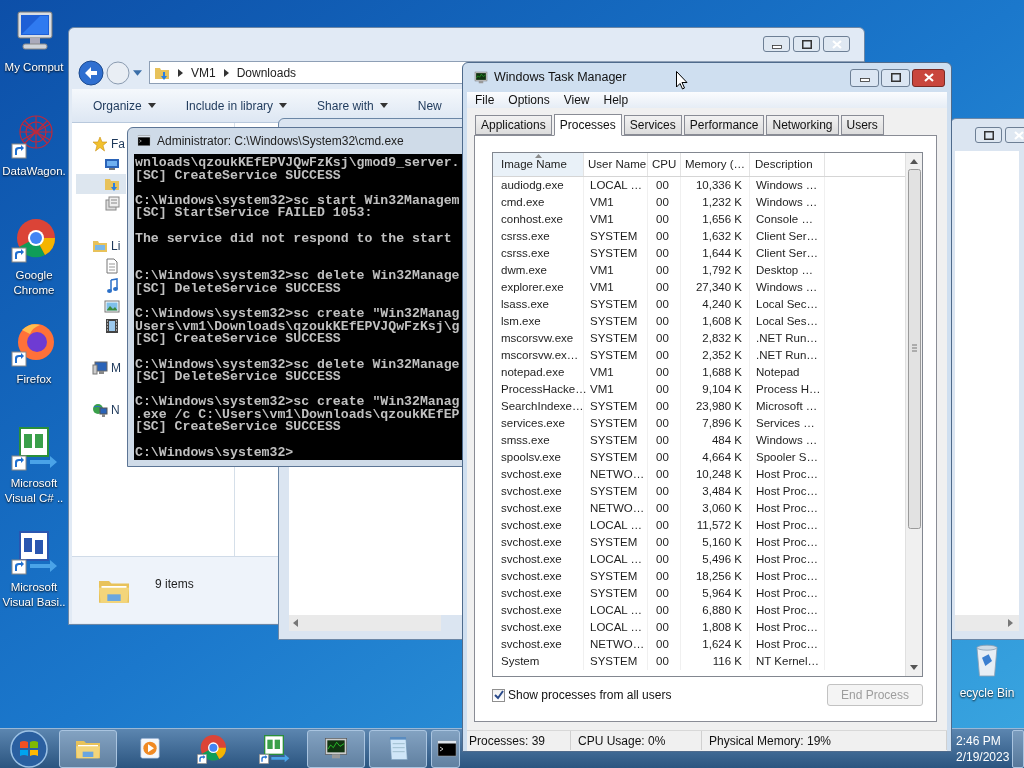  I want to click on window-title: Windows Task Manager, so click(560, 78).